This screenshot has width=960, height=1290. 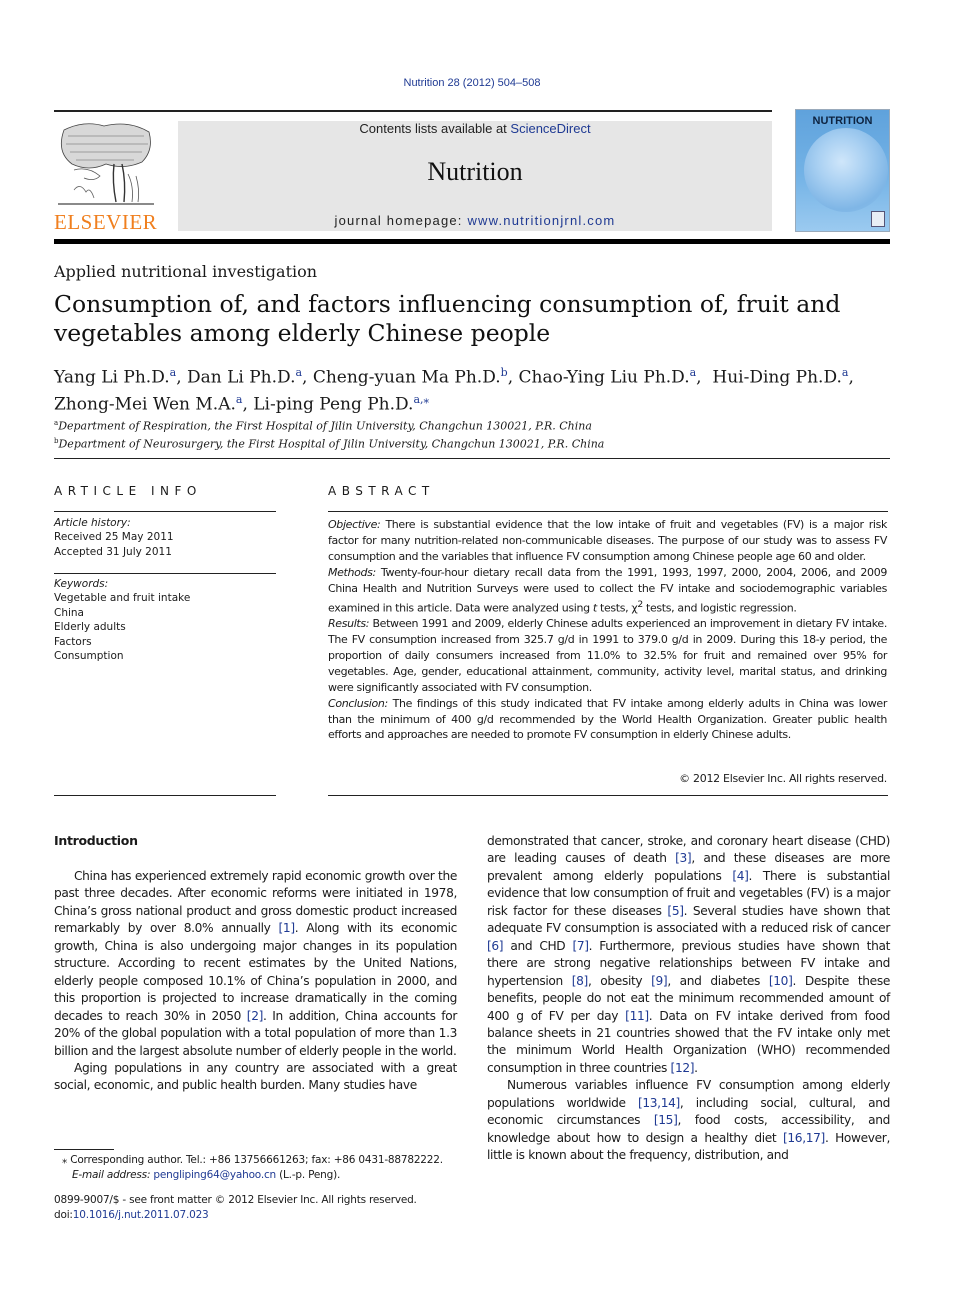 I want to click on sciencedirect-link: ScienceDirect, so click(x=550, y=128).